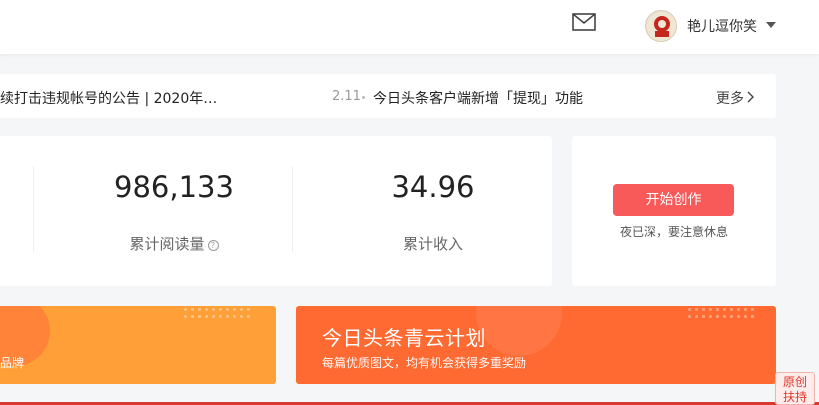 The width and height of the screenshot is (819, 405). I want to click on original-support-badge: 原创 扶持, so click(795, 388).